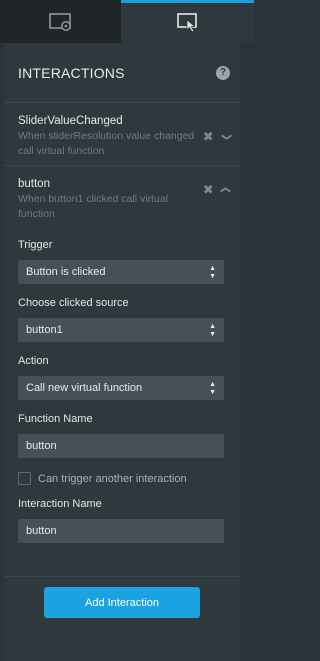 The image size is (320, 661). Describe the element at coordinates (226, 136) in the screenshot. I see `chevron-down-icon: ❯` at that location.